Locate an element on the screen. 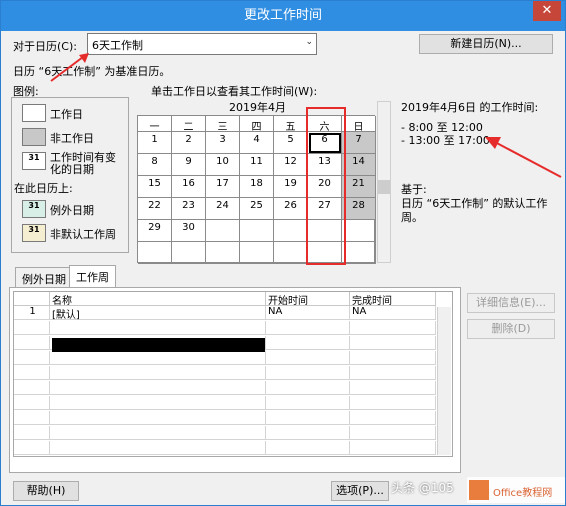  calendar-day: 1 is located at coordinates (155, 143).